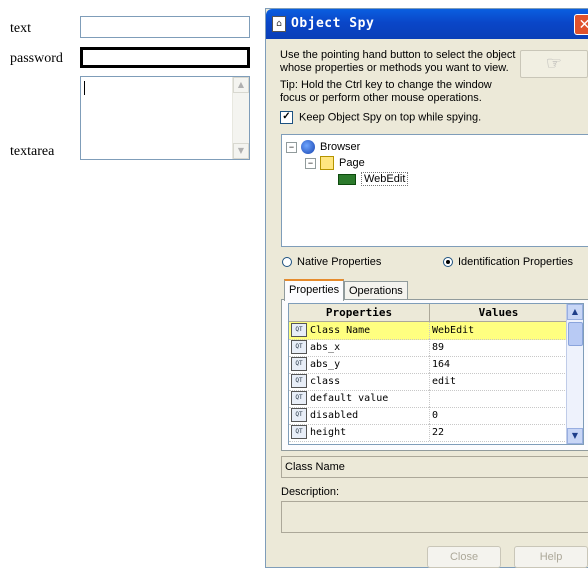 This screenshot has height=568, width=588. I want to click on description-label: Description:, so click(310, 492).